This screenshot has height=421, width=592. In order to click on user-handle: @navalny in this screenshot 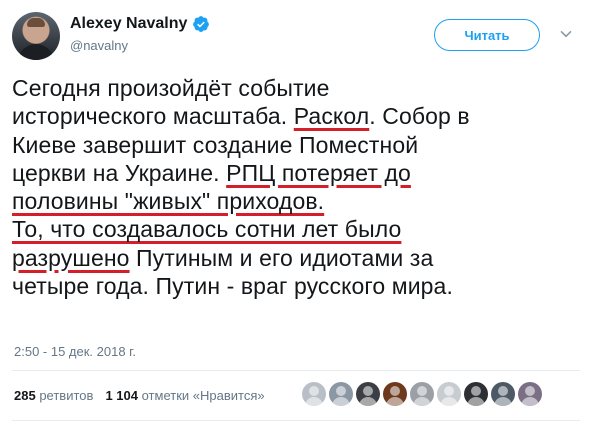, I will do `click(99, 45)`.